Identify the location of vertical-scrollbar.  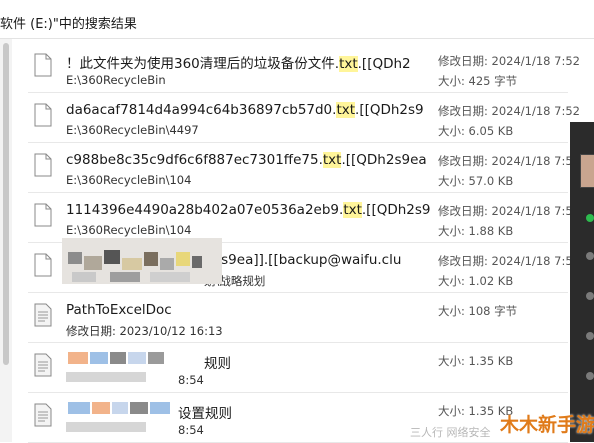
(6, 240).